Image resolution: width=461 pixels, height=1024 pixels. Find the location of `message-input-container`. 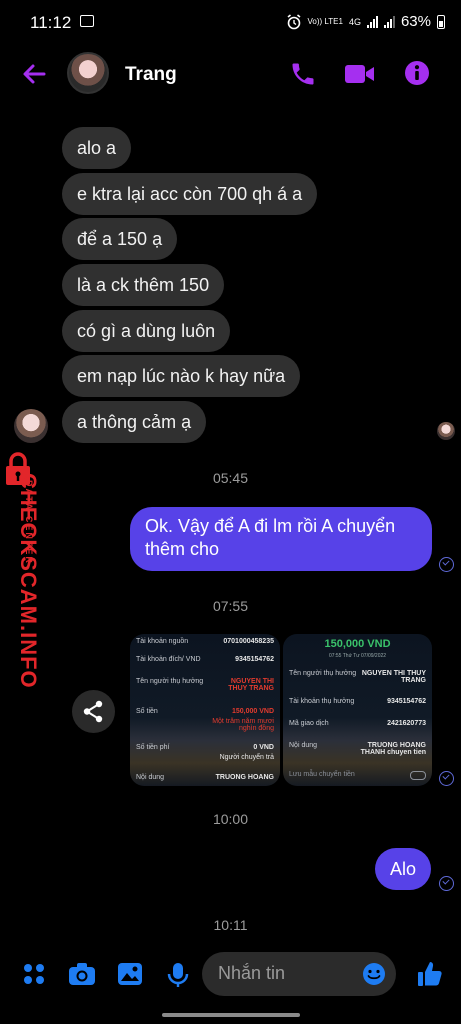

message-input-container is located at coordinates (299, 974).